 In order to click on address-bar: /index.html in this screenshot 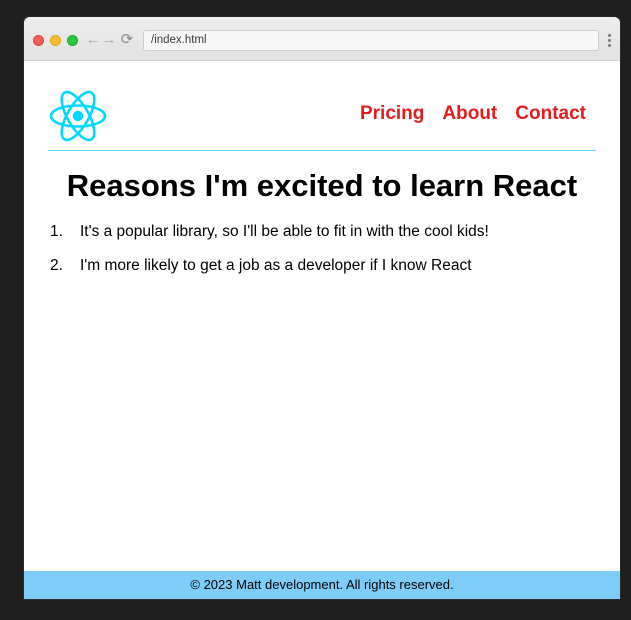, I will do `click(371, 40)`.